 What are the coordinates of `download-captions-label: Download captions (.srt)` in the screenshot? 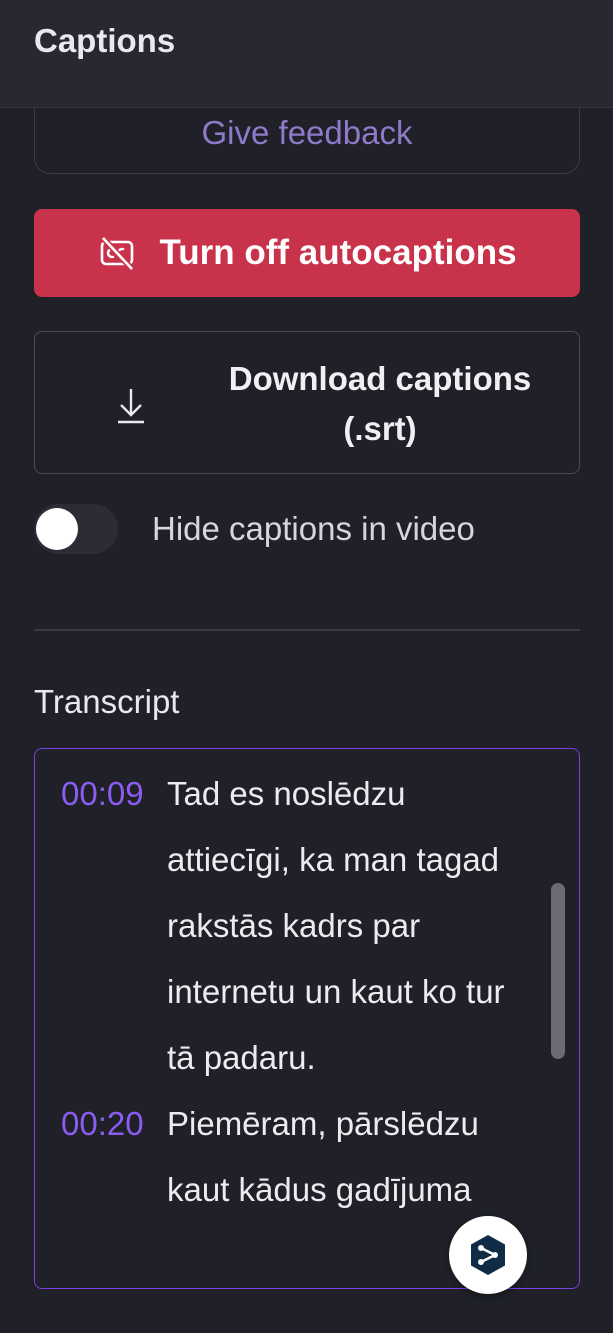 It's located at (379, 404).